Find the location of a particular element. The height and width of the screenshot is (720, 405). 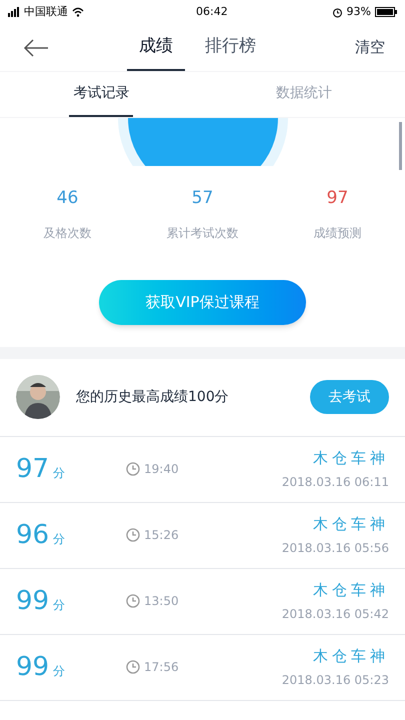

stat-label: 成绩预测 is located at coordinates (338, 233).